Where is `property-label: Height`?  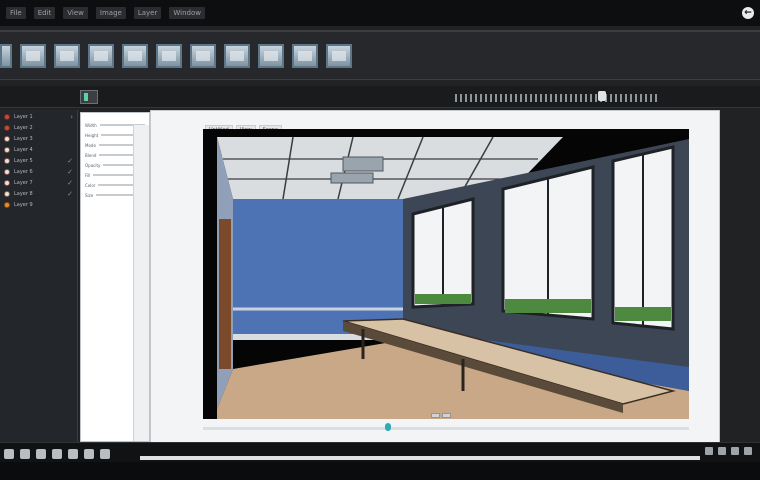
property-label: Height is located at coordinates (92, 135).